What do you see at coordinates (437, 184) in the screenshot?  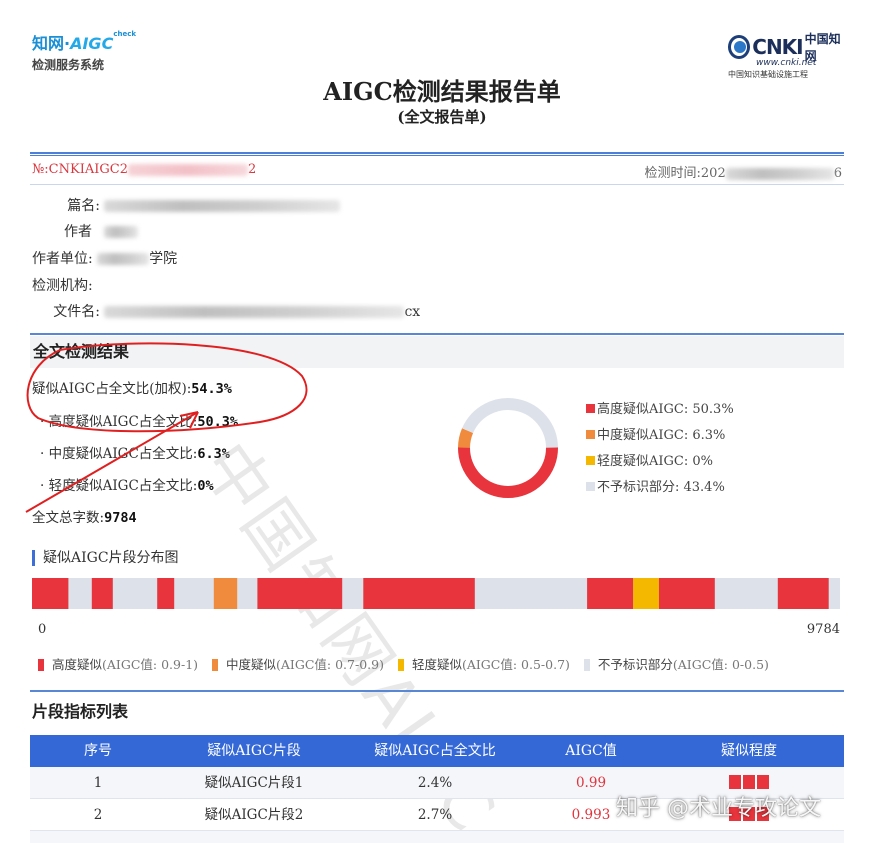 I see `meta-divider` at bounding box center [437, 184].